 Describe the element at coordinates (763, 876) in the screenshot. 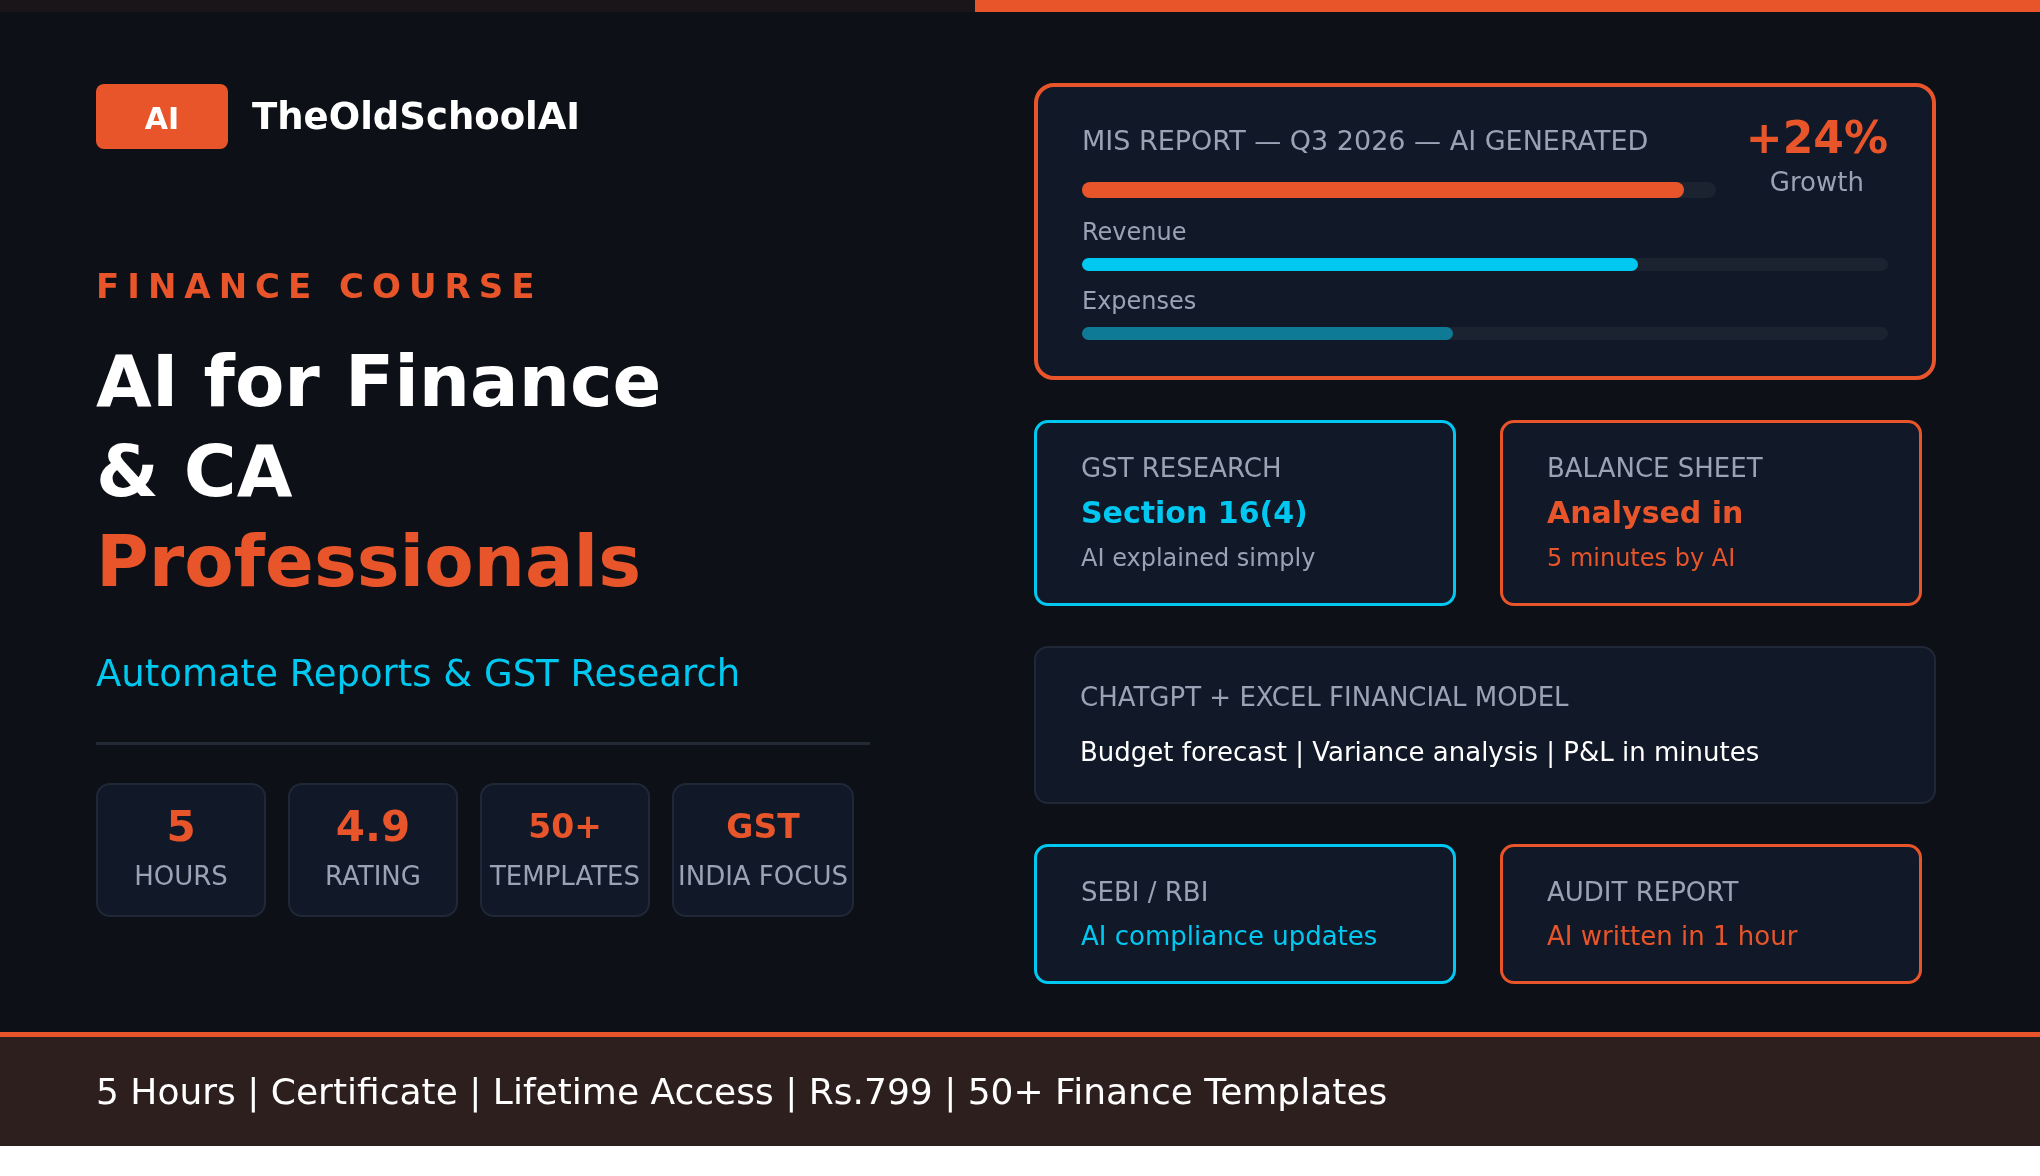

I see `stat-label: INDIA FOCUS` at that location.